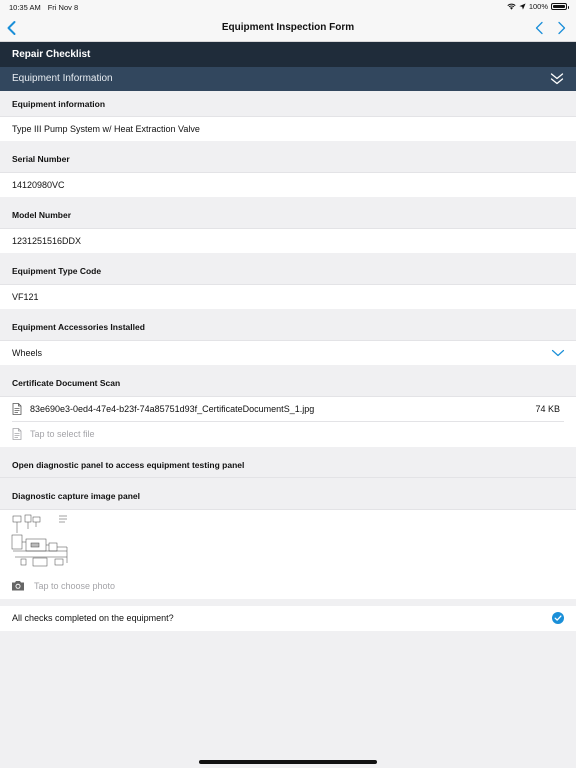  What do you see at coordinates (93, 618) in the screenshot?
I see `all-checks-label: All checks completed on the equipment?` at bounding box center [93, 618].